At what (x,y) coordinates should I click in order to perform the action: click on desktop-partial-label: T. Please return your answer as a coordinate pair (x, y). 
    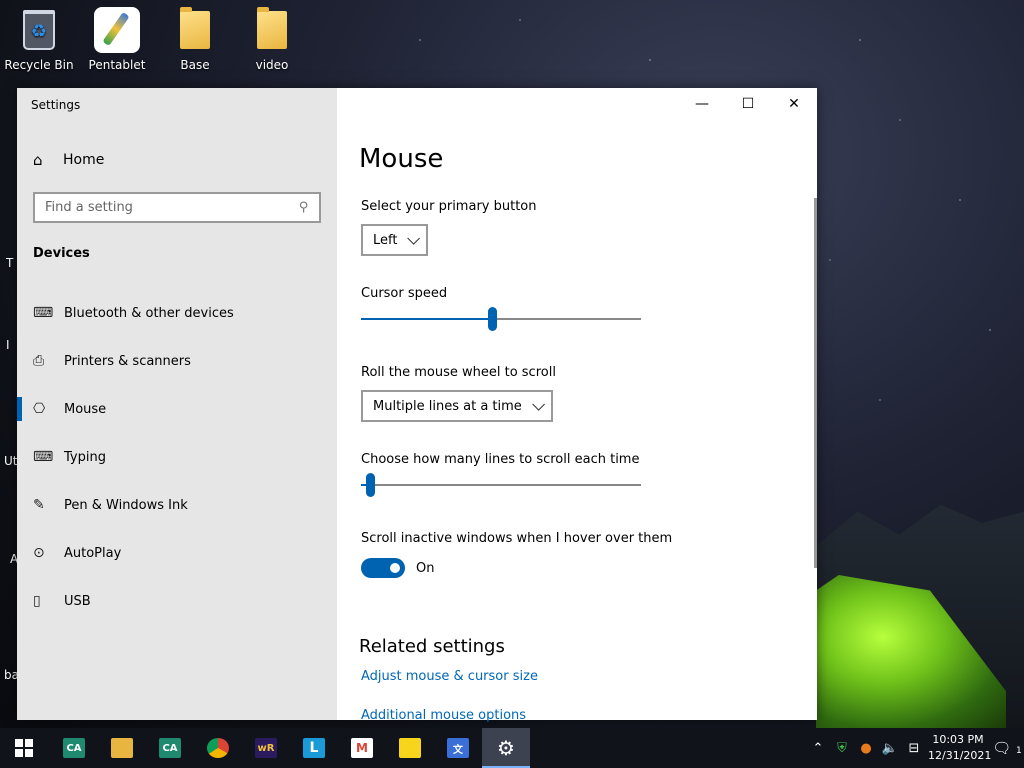
    Looking at the image, I should click on (10, 263).